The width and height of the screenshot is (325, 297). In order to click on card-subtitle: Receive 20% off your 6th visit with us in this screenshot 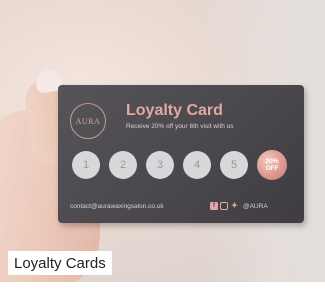, I will do `click(180, 126)`.